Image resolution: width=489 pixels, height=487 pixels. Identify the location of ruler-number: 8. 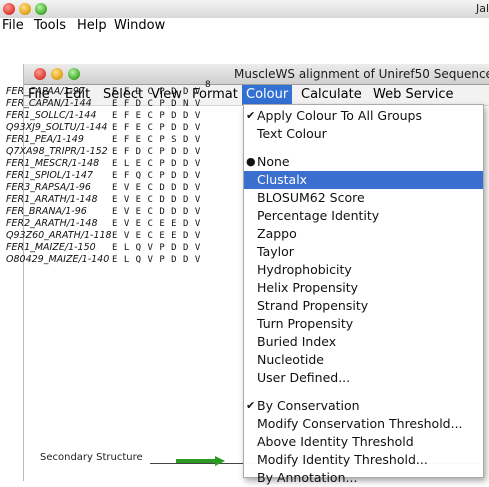
(208, 85).